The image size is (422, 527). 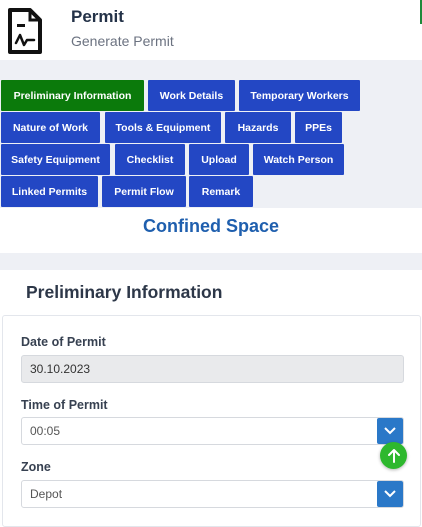 What do you see at coordinates (60, 369) in the screenshot?
I see `date-of-permit-value: 30.10.2023` at bounding box center [60, 369].